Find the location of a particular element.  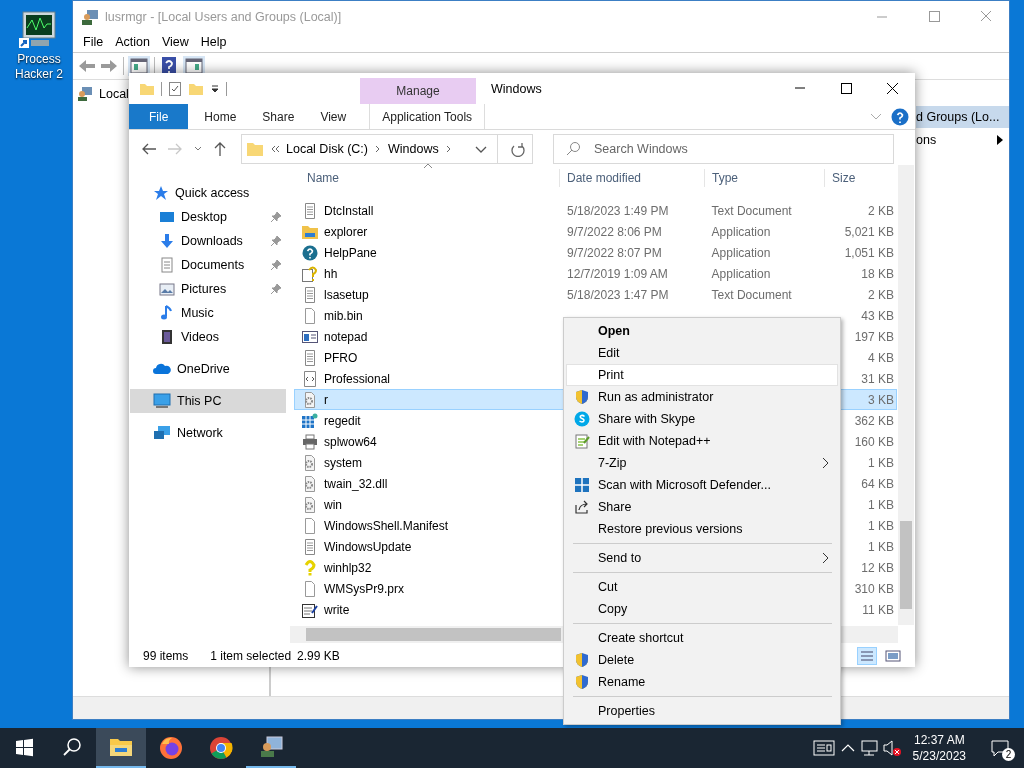

size-cell: 160 KB is located at coordinates (874, 441).